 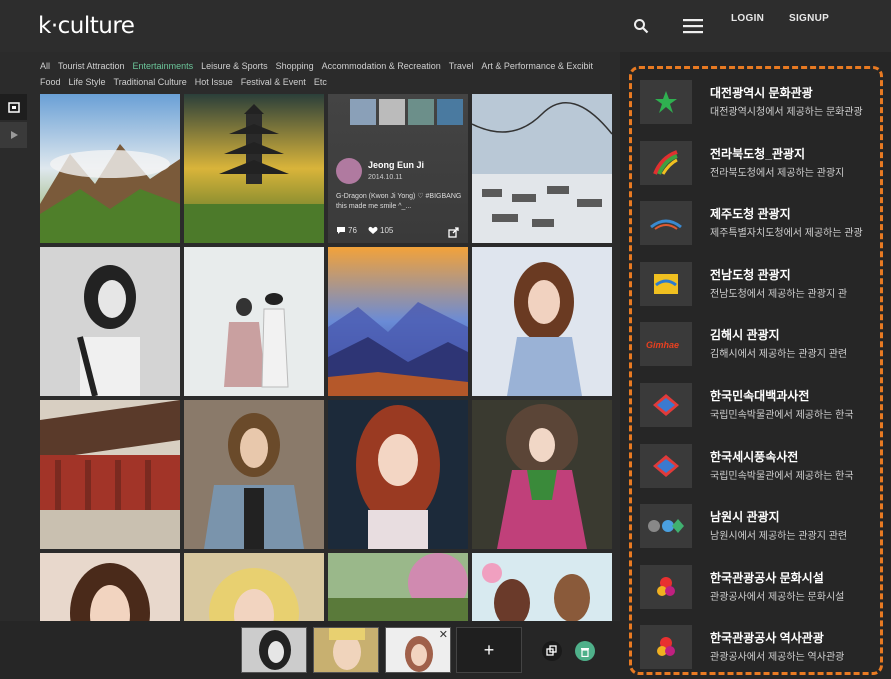 What do you see at coordinates (542, 587) in the screenshot?
I see `photo-tile-group` at bounding box center [542, 587].